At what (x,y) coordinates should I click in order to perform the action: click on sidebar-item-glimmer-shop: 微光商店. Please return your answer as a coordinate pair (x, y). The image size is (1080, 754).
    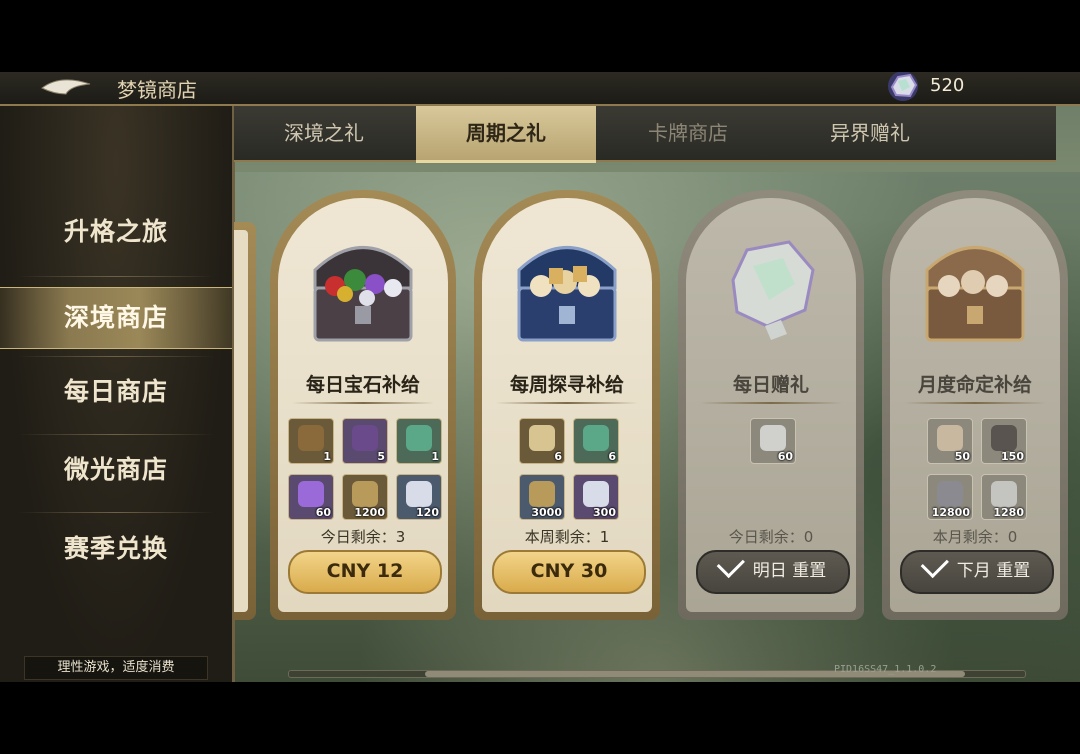
    Looking at the image, I should click on (116, 470).